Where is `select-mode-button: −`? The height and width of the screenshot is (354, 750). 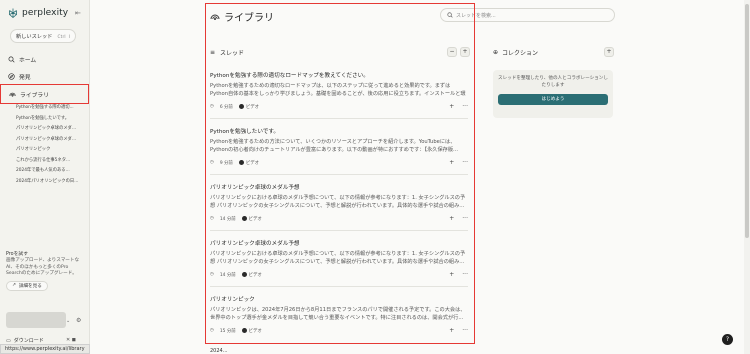
select-mode-button: − is located at coordinates (452, 52).